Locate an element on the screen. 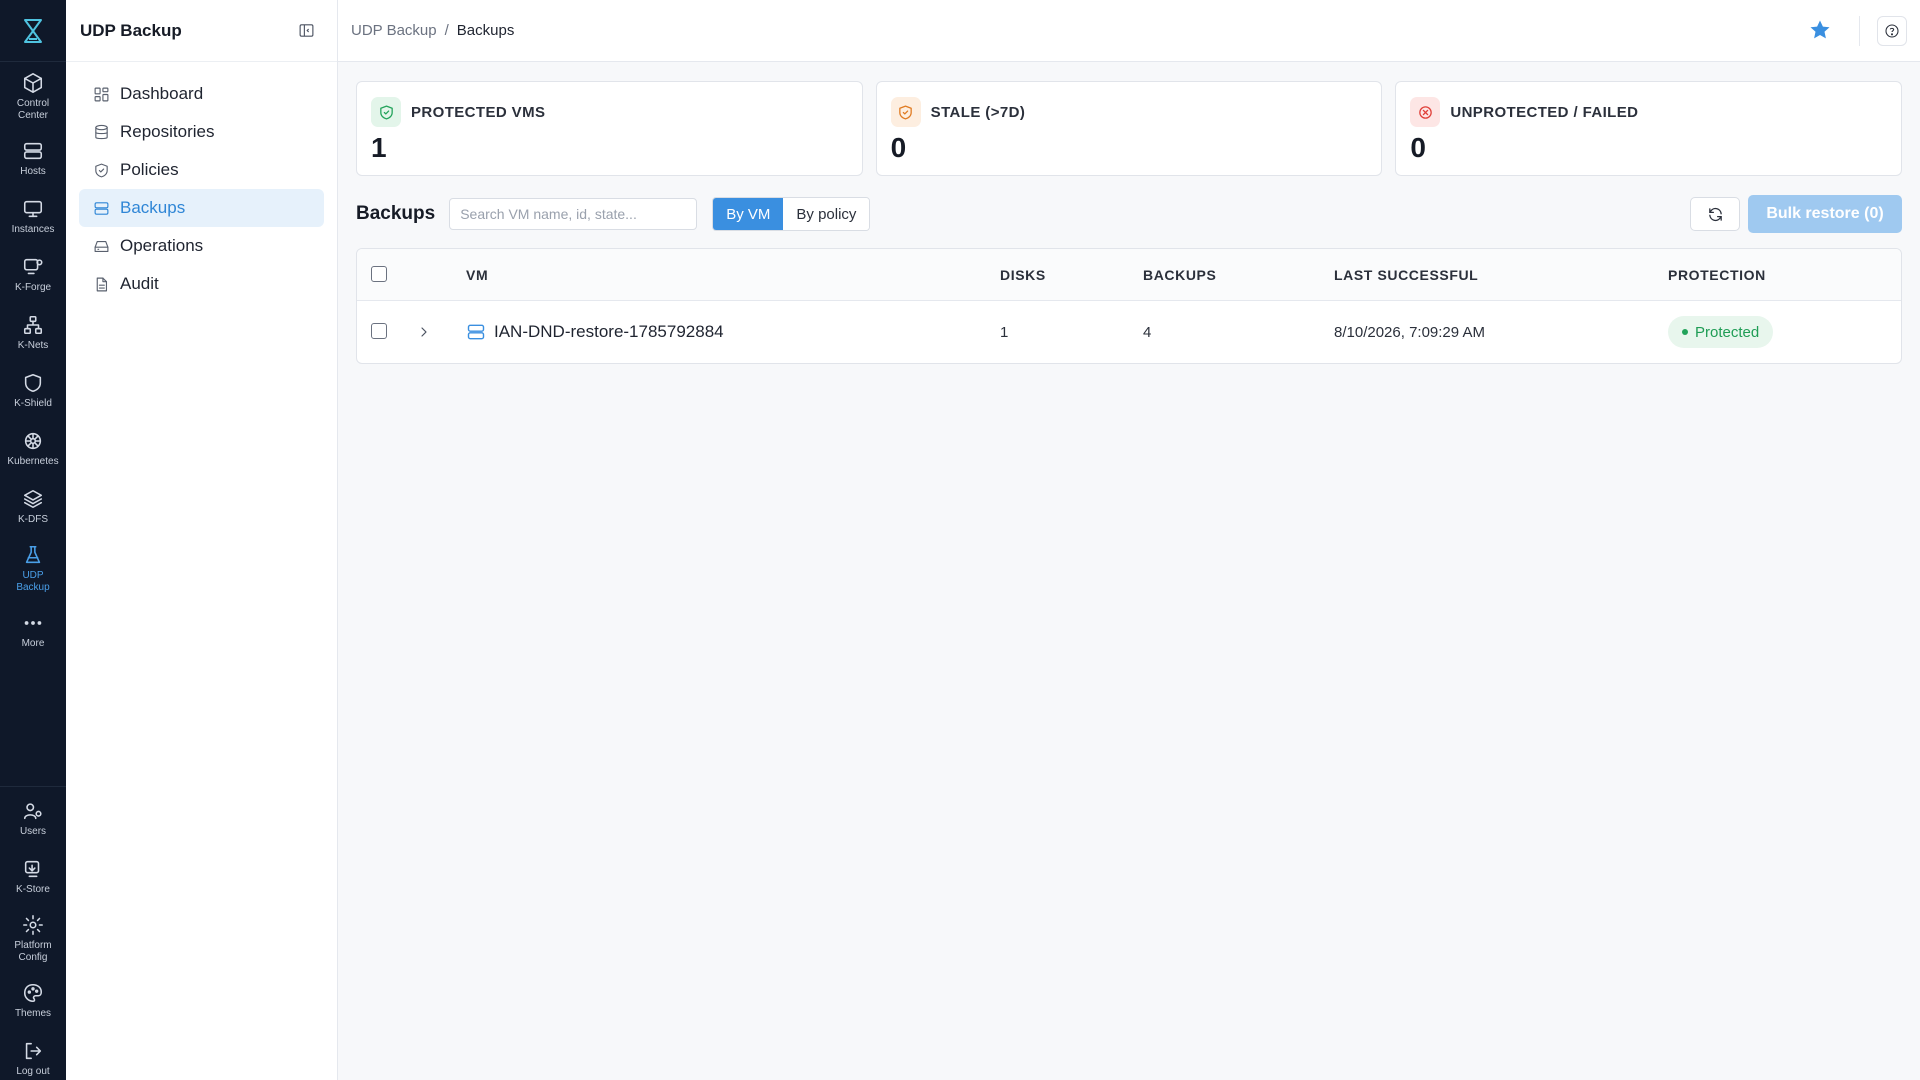 The width and height of the screenshot is (1920, 1080). hourglass-logo-icon is located at coordinates (33, 30).